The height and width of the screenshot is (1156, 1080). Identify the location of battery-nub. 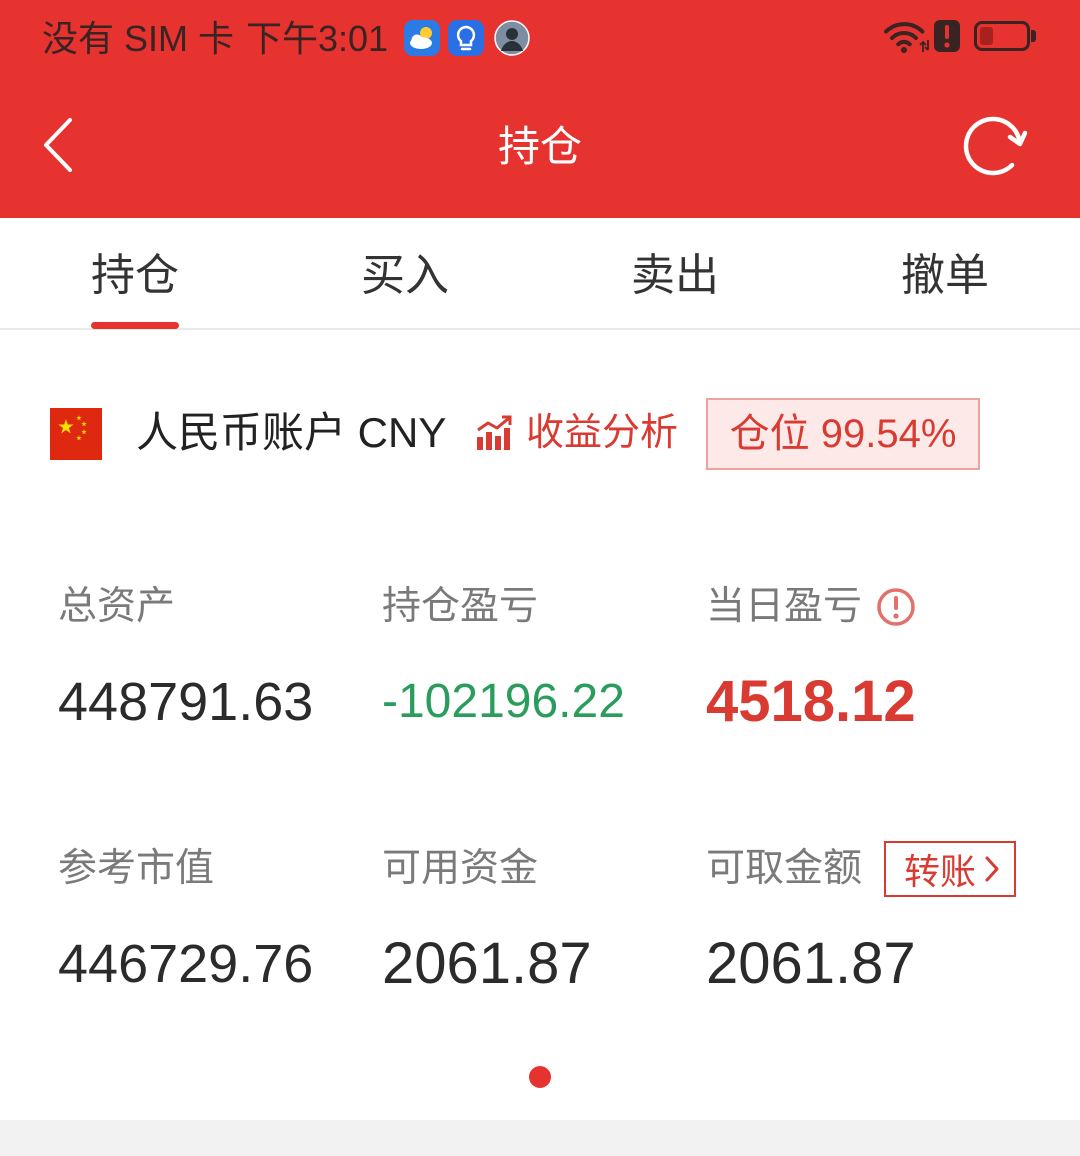
(1033, 36).